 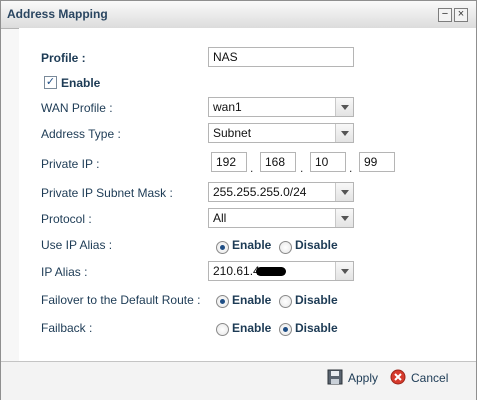 What do you see at coordinates (227, 107) in the screenshot?
I see `wan-profile-value: wan1` at bounding box center [227, 107].